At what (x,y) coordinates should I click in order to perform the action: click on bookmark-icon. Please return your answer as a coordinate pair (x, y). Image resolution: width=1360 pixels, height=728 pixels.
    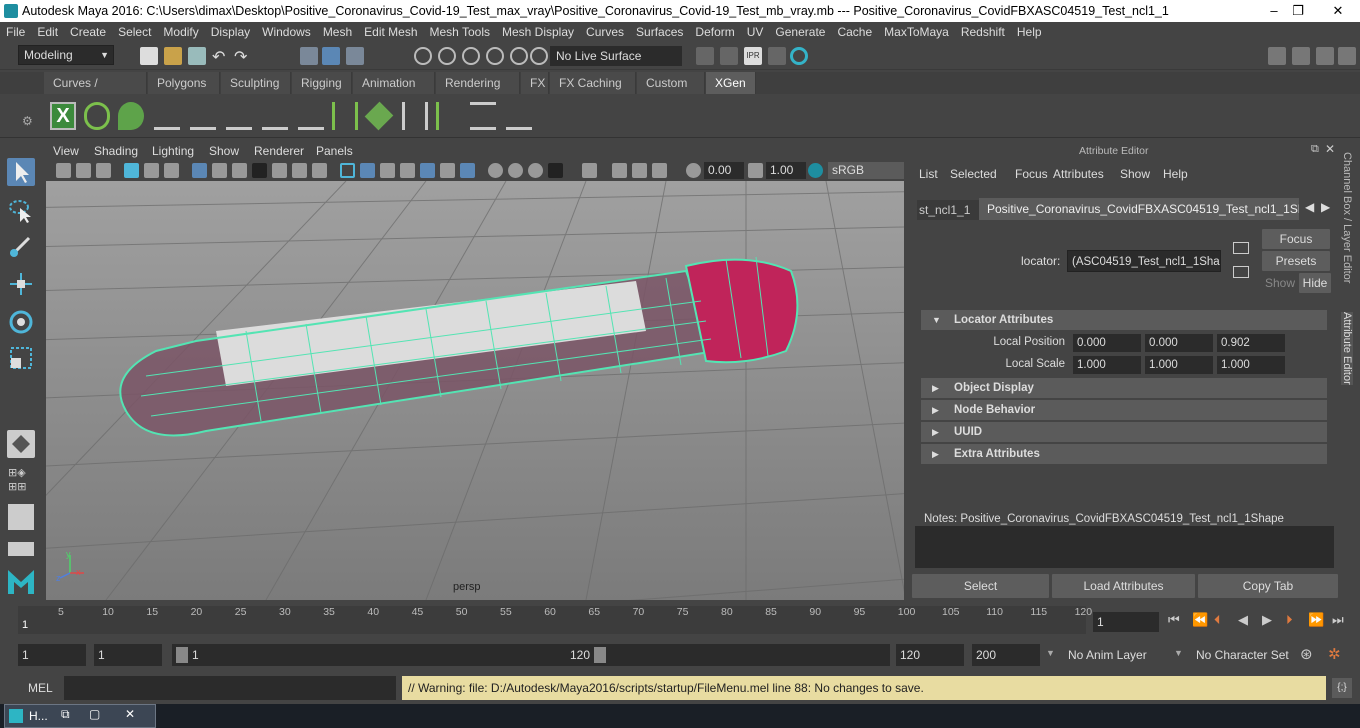
    Looking at the image, I should click on (103, 170).